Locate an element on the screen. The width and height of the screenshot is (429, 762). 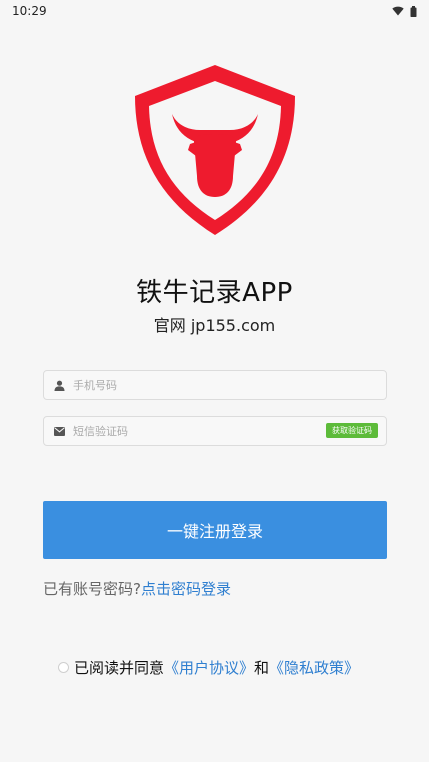
agreement-and: 和 is located at coordinates (262, 668).